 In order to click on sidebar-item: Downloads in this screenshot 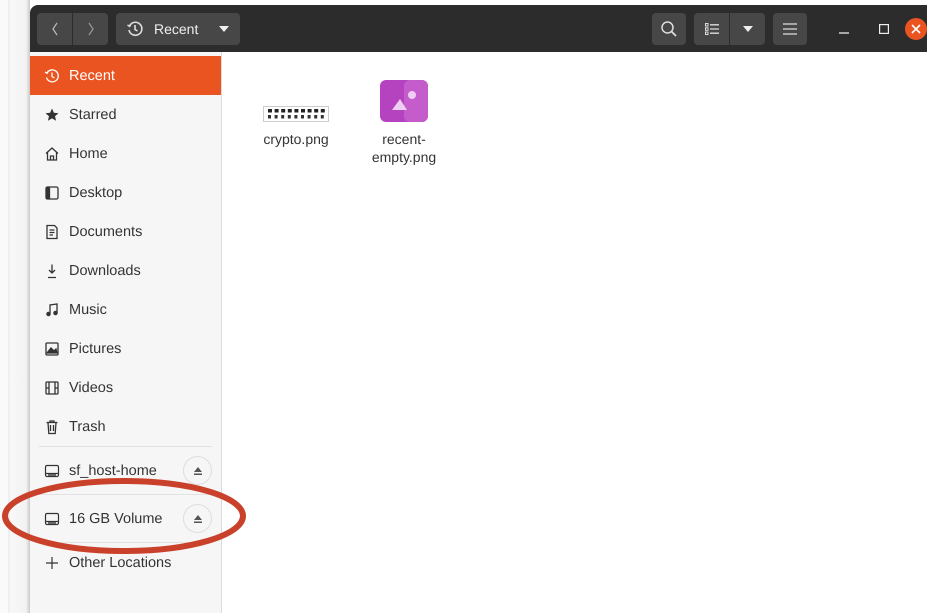, I will do `click(125, 270)`.